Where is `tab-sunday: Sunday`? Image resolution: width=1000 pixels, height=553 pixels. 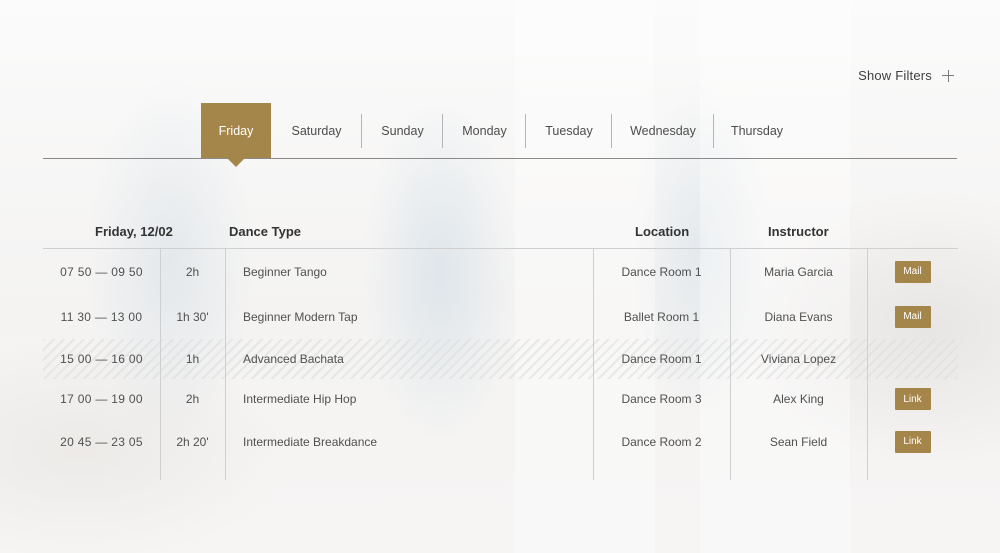
tab-sunday: Sunday is located at coordinates (402, 130).